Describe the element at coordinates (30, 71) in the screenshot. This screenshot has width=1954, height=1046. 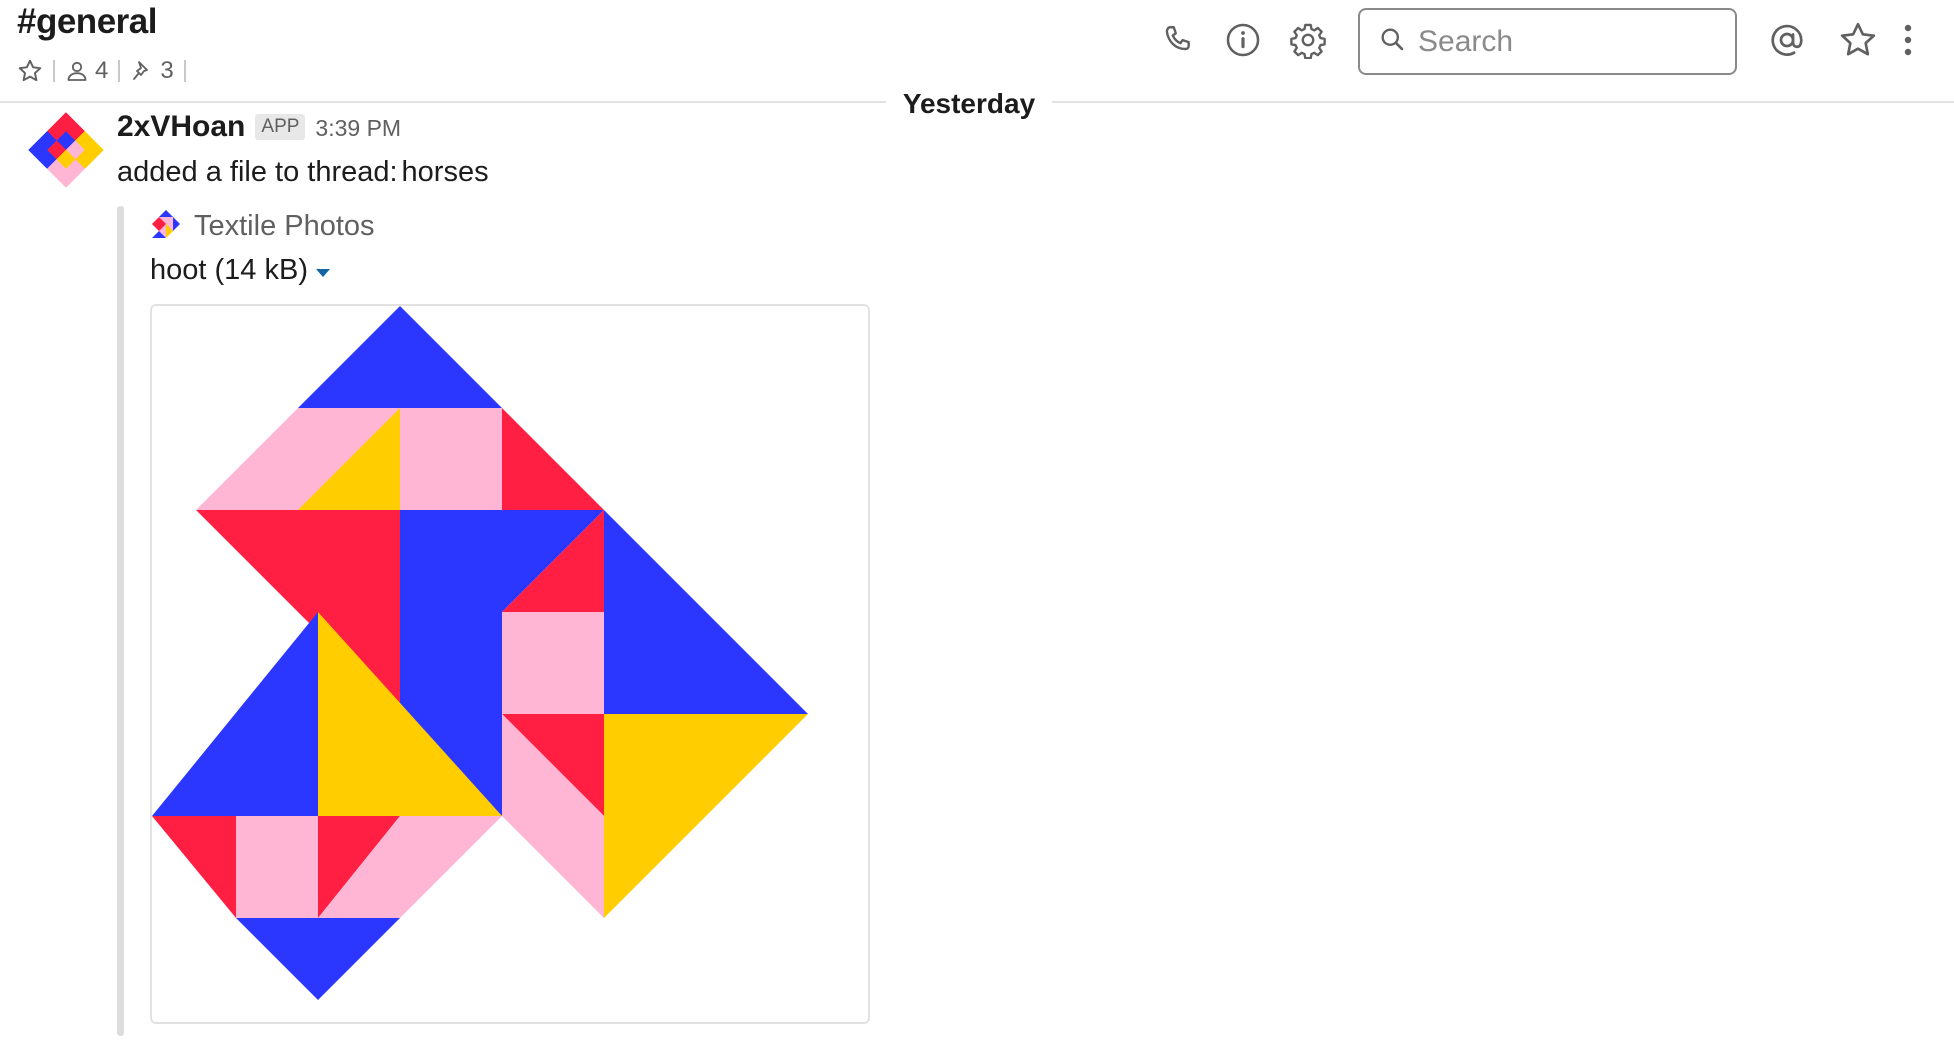
I see `star-outline-icon` at that location.